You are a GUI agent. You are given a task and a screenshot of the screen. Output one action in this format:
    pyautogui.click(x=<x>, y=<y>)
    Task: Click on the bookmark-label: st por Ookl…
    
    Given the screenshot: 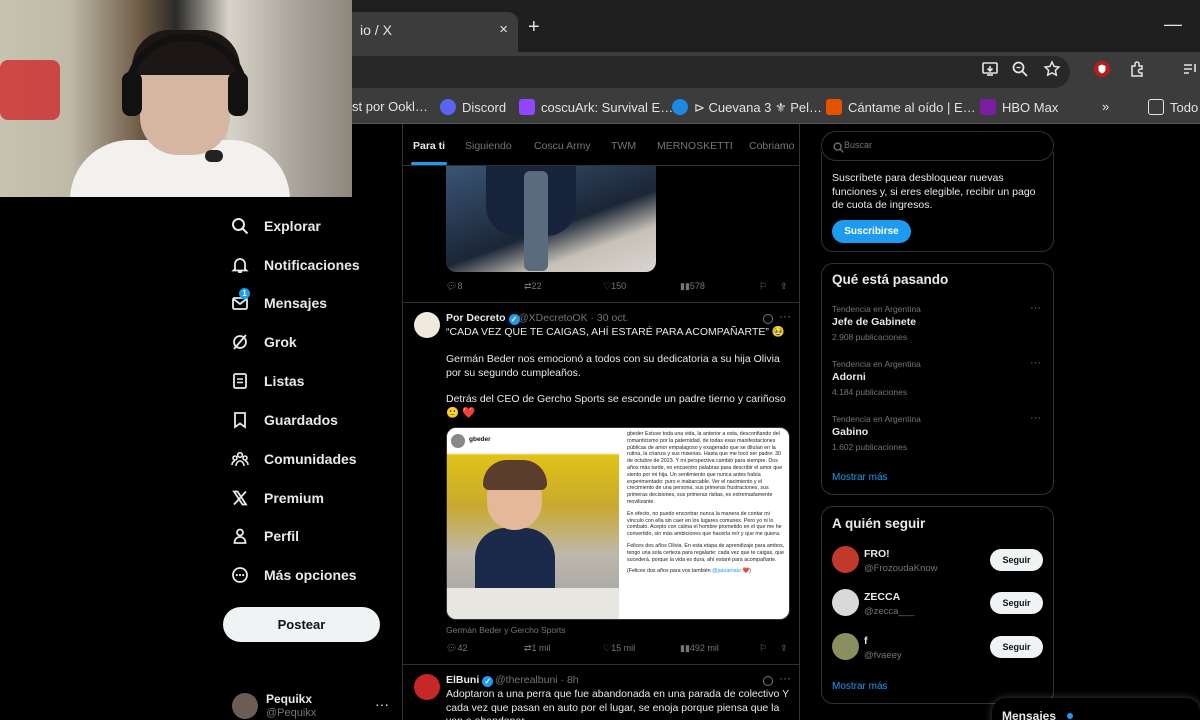 What is the action you would take?
    pyautogui.click(x=390, y=106)
    